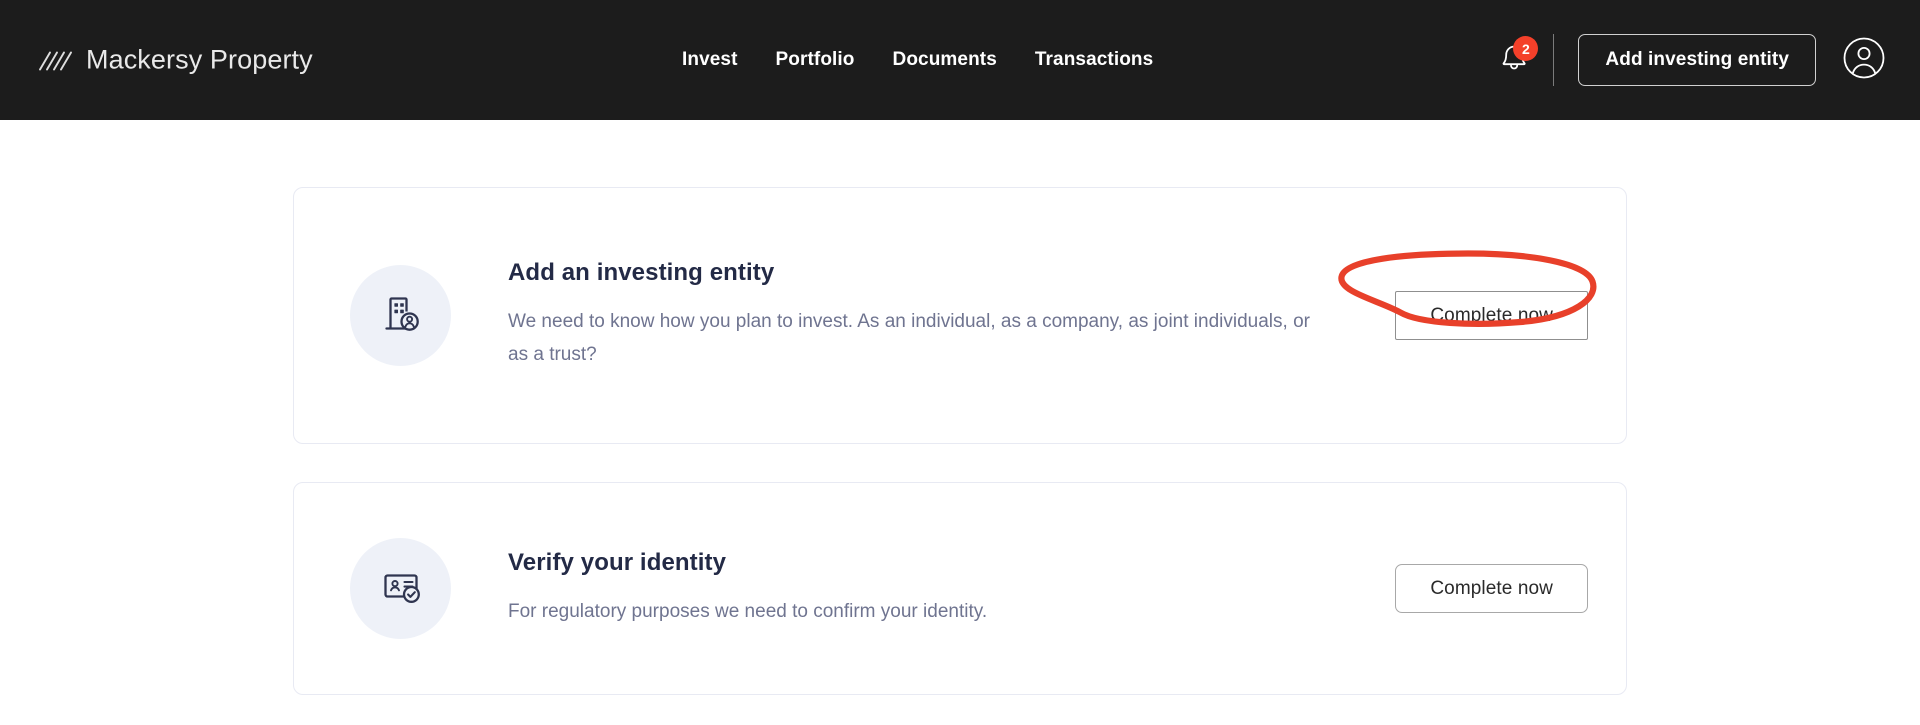 The width and height of the screenshot is (1920, 725). What do you see at coordinates (1526, 48) in the screenshot?
I see `notification-count-badge: 2` at bounding box center [1526, 48].